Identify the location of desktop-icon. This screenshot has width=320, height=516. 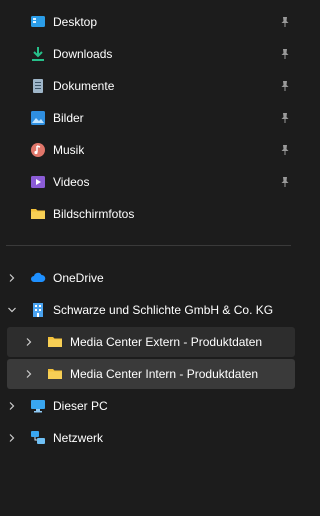
(38, 22).